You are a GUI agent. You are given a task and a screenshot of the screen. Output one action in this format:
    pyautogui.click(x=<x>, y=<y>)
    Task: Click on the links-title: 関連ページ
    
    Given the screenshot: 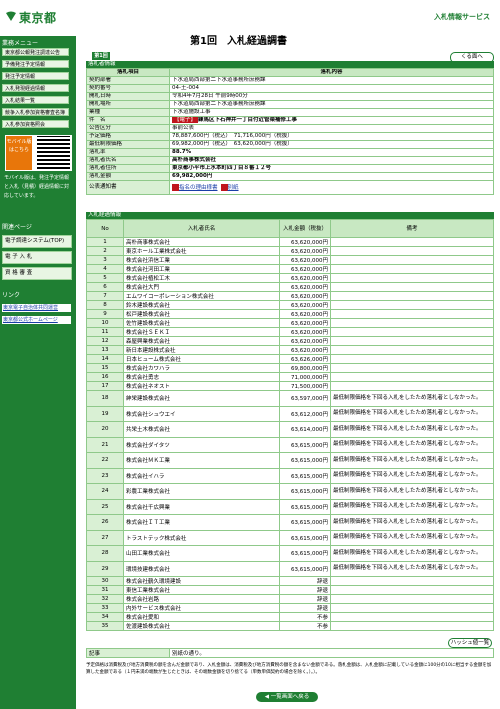 What is the action you would take?
    pyautogui.click(x=17, y=227)
    